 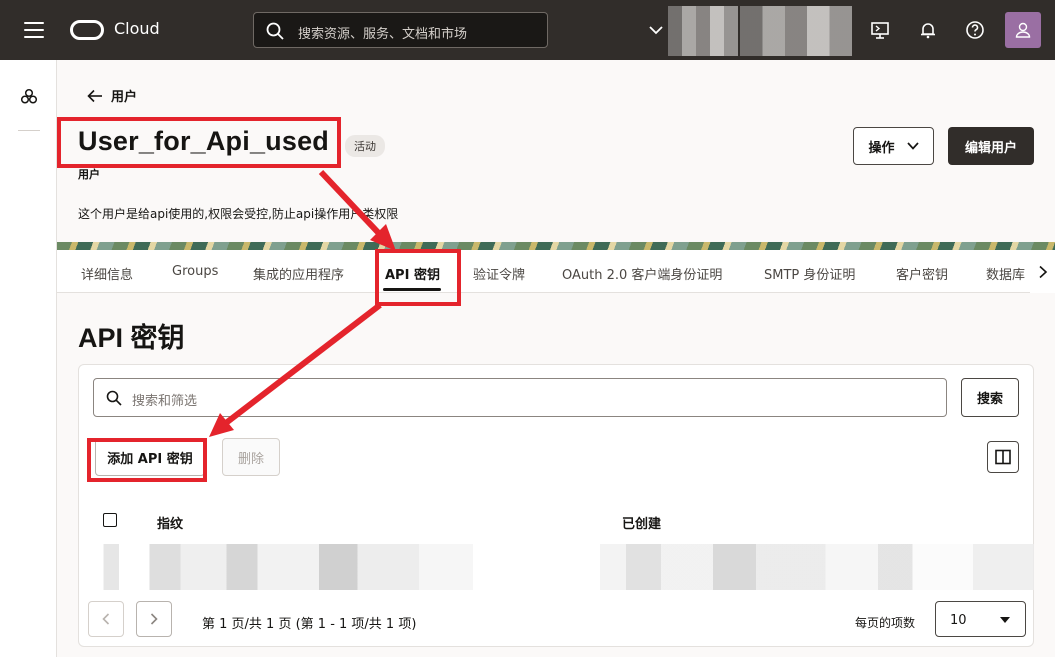 I want to click on search-filter-placeholder: 搜索和筛选, so click(x=165, y=401).